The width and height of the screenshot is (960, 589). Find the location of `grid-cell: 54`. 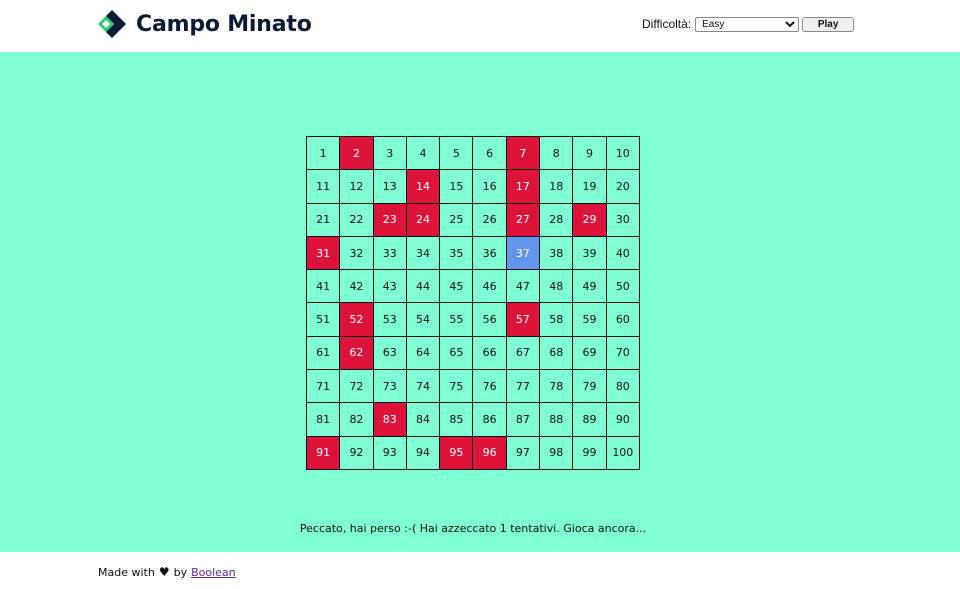

grid-cell: 54 is located at coordinates (423, 320).